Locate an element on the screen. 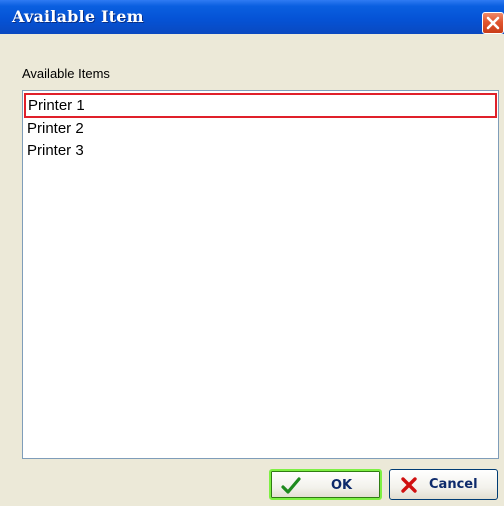 This screenshot has width=504, height=506. close-icon is located at coordinates (493, 23).